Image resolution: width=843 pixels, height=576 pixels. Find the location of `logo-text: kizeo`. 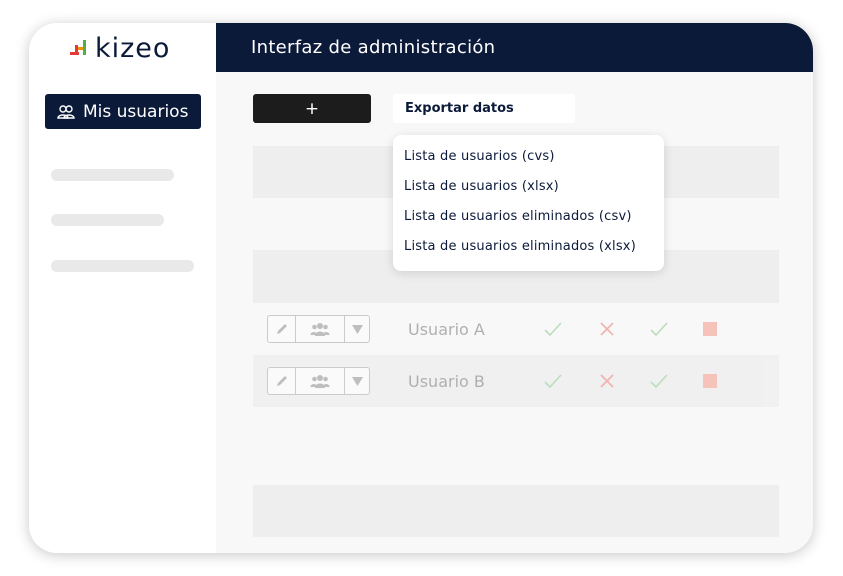

logo-text: kizeo is located at coordinates (133, 48).